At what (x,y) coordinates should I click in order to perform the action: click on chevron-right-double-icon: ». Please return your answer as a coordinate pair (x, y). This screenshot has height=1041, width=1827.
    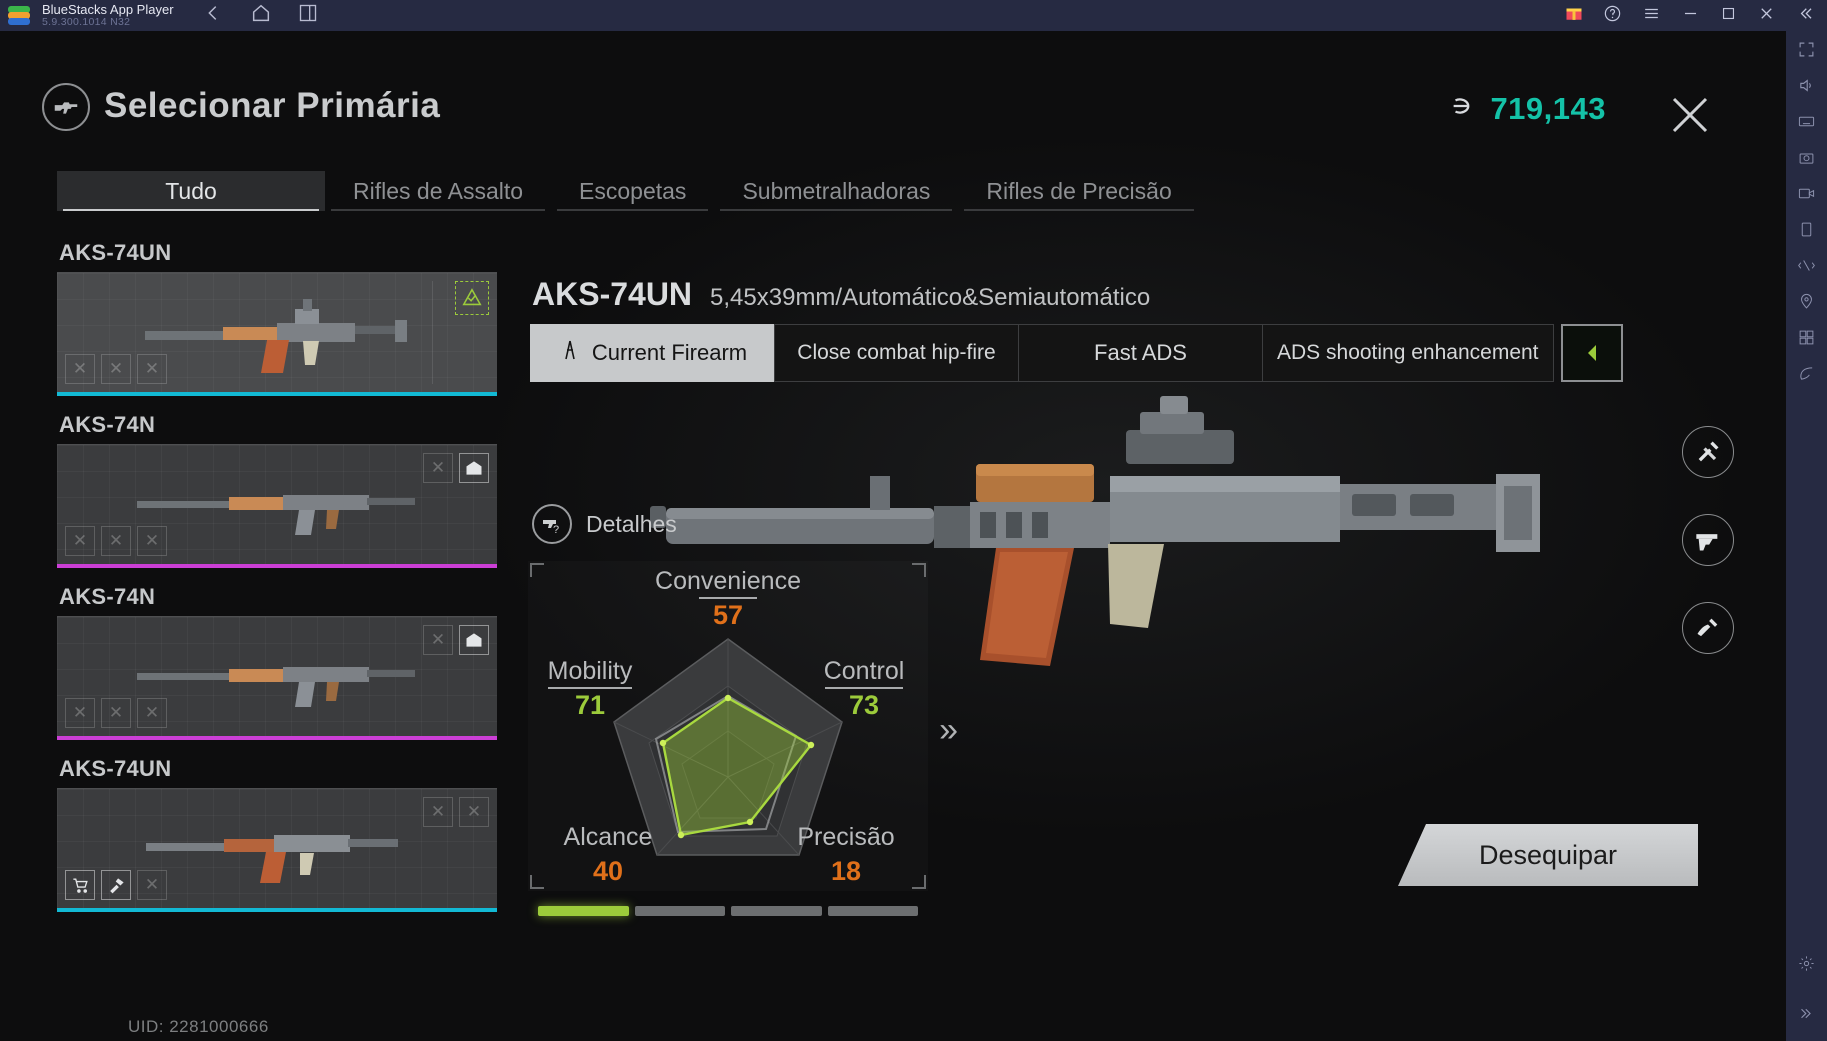
    Looking at the image, I should click on (948, 730).